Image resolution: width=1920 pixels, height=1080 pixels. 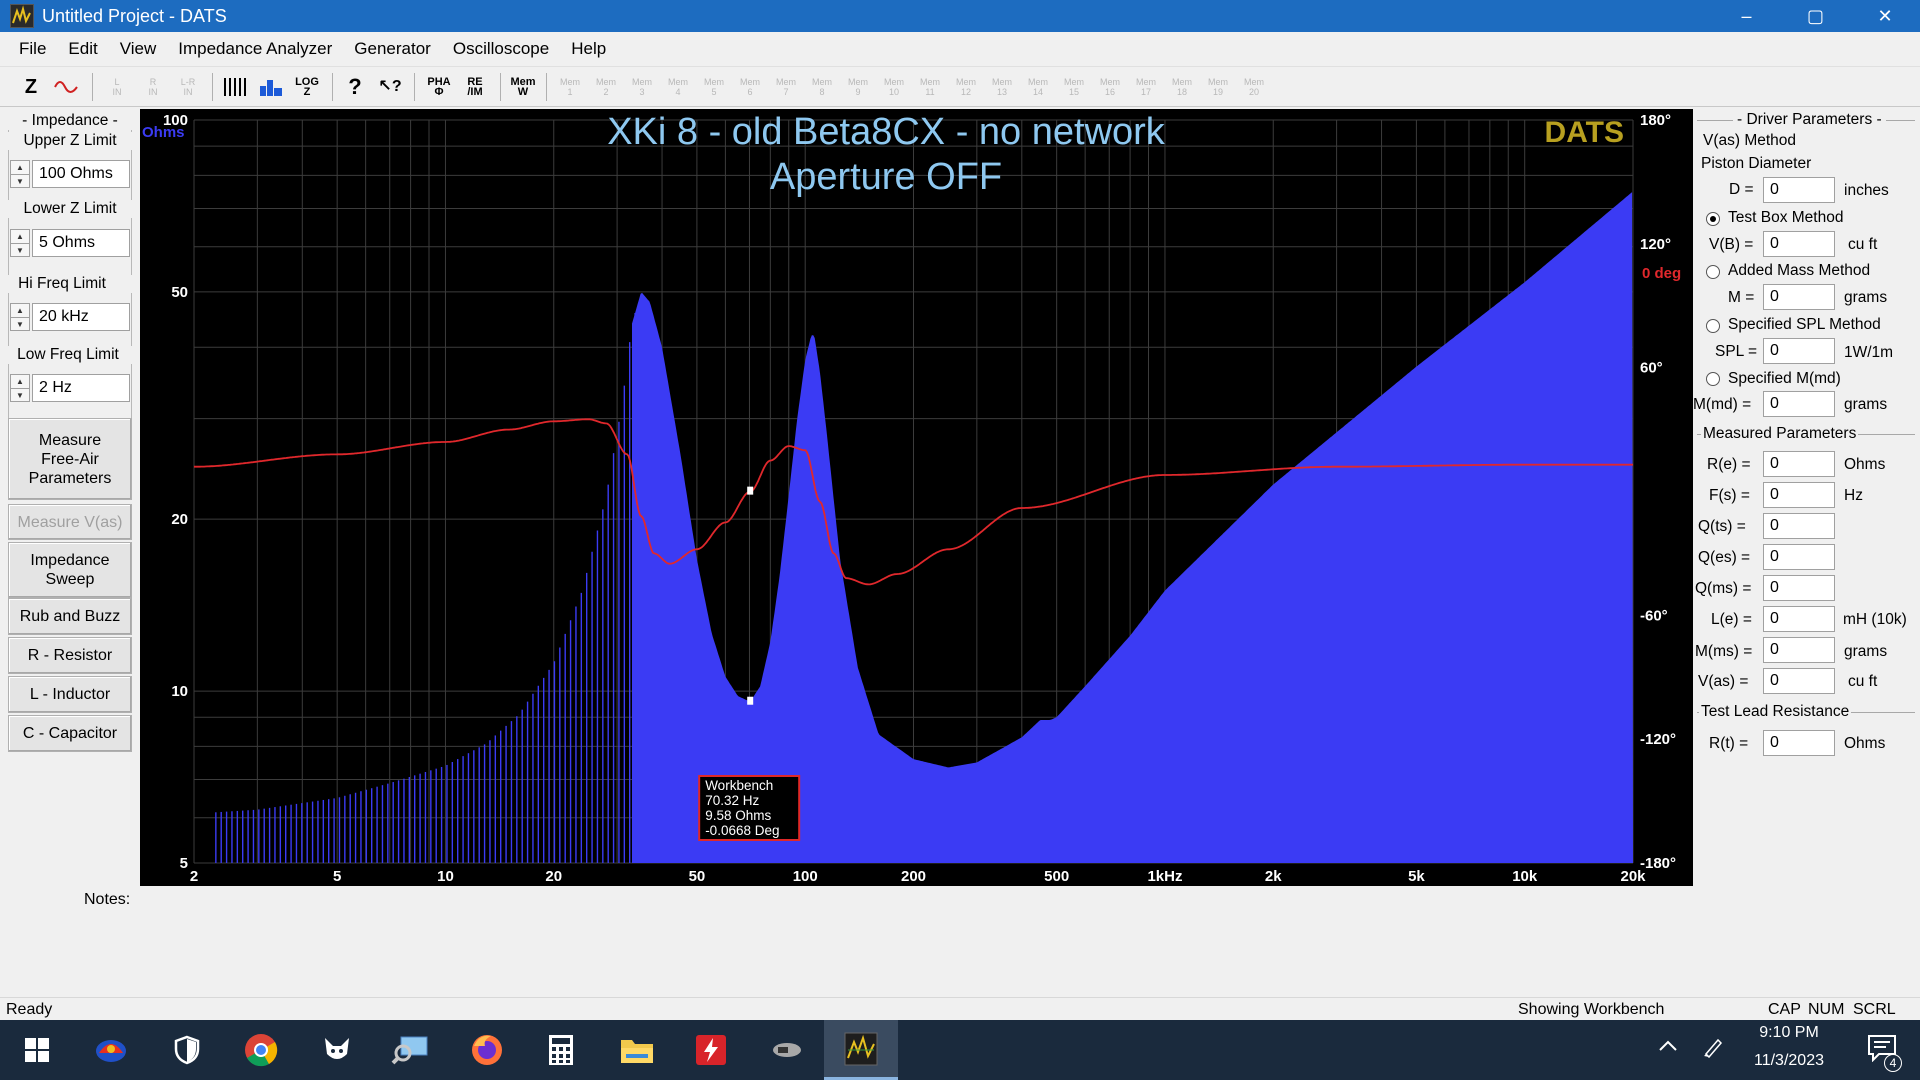 What do you see at coordinates (70, 570) in the screenshot?
I see `impedance-sweep-button: Impedance Sweep` at bounding box center [70, 570].